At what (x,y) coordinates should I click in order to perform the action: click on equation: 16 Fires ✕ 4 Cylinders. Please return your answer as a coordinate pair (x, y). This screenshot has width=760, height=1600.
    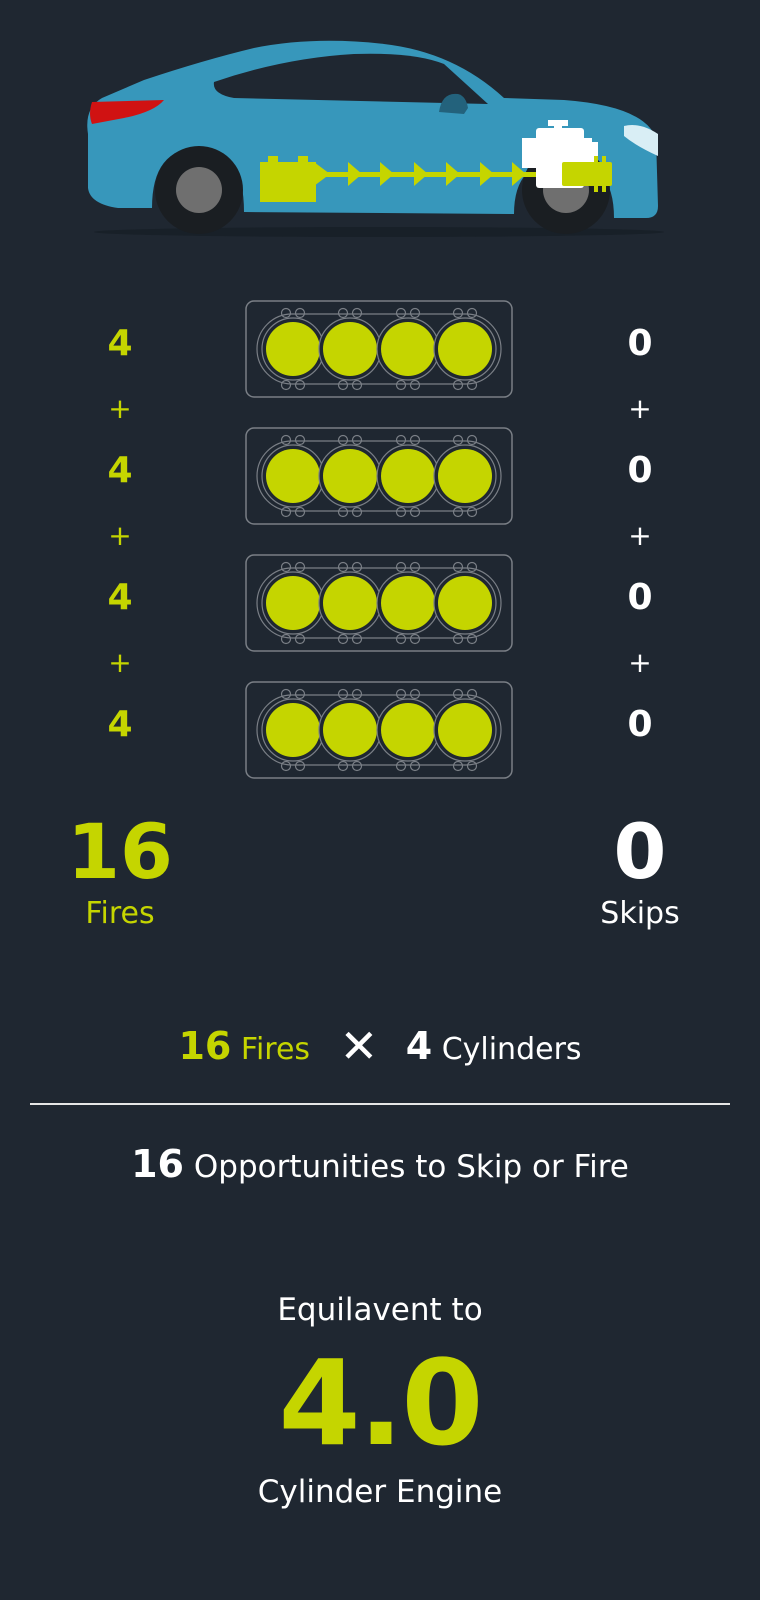
    Looking at the image, I should click on (380, 1046).